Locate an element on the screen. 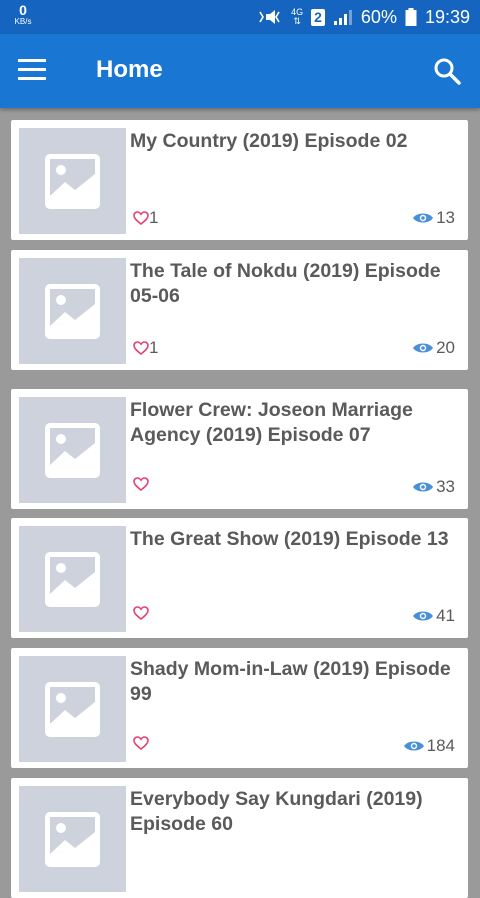  view-count: 184 is located at coordinates (429, 746).